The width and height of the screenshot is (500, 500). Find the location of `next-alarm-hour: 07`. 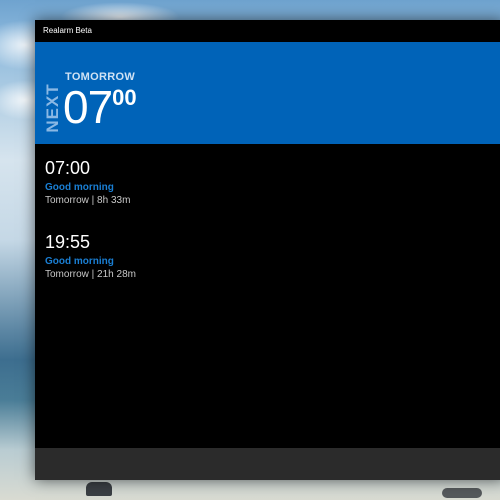

next-alarm-hour: 07 is located at coordinates (88, 107).